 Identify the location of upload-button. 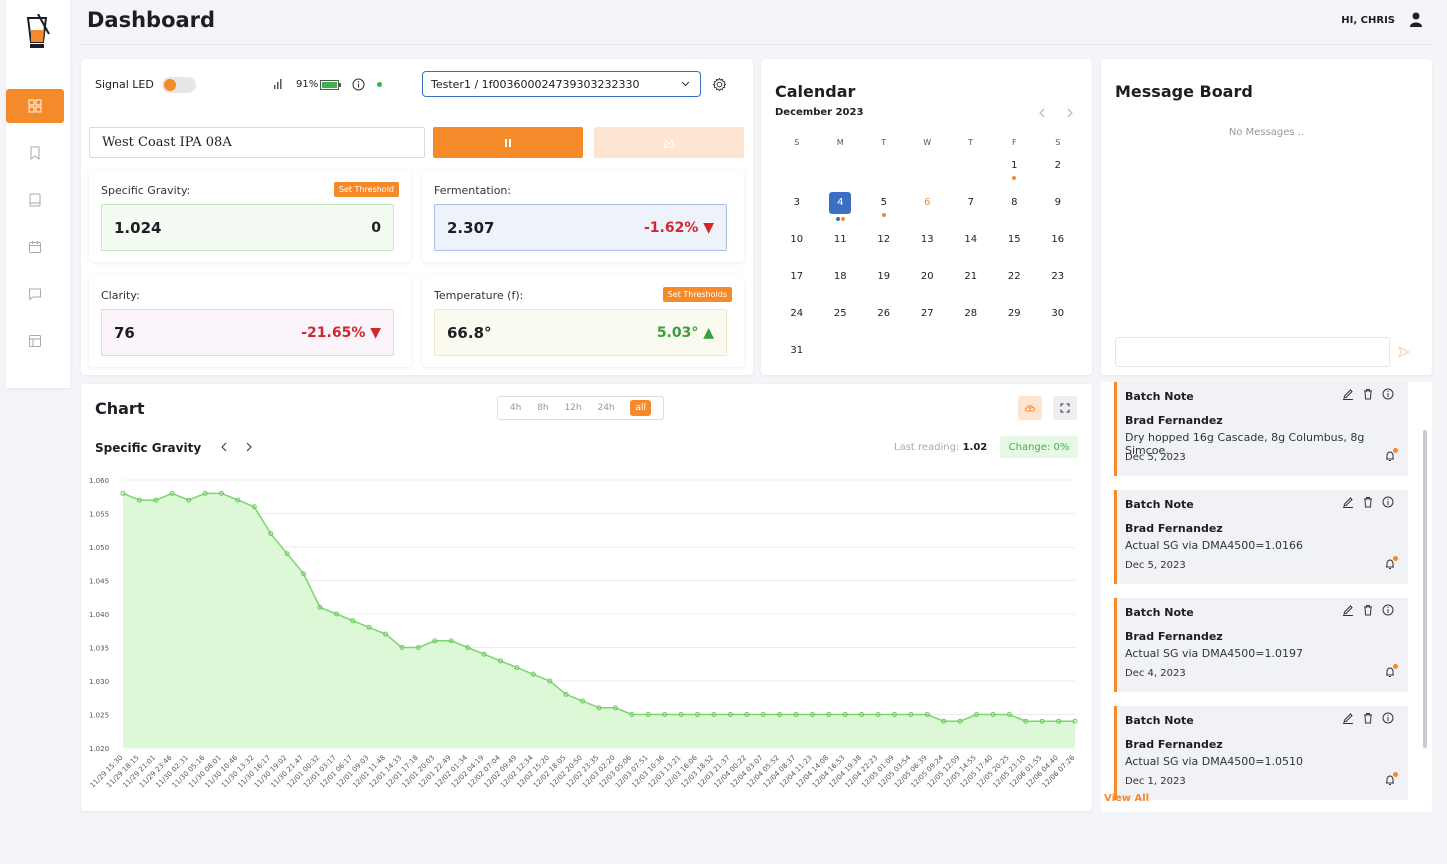
(1030, 408).